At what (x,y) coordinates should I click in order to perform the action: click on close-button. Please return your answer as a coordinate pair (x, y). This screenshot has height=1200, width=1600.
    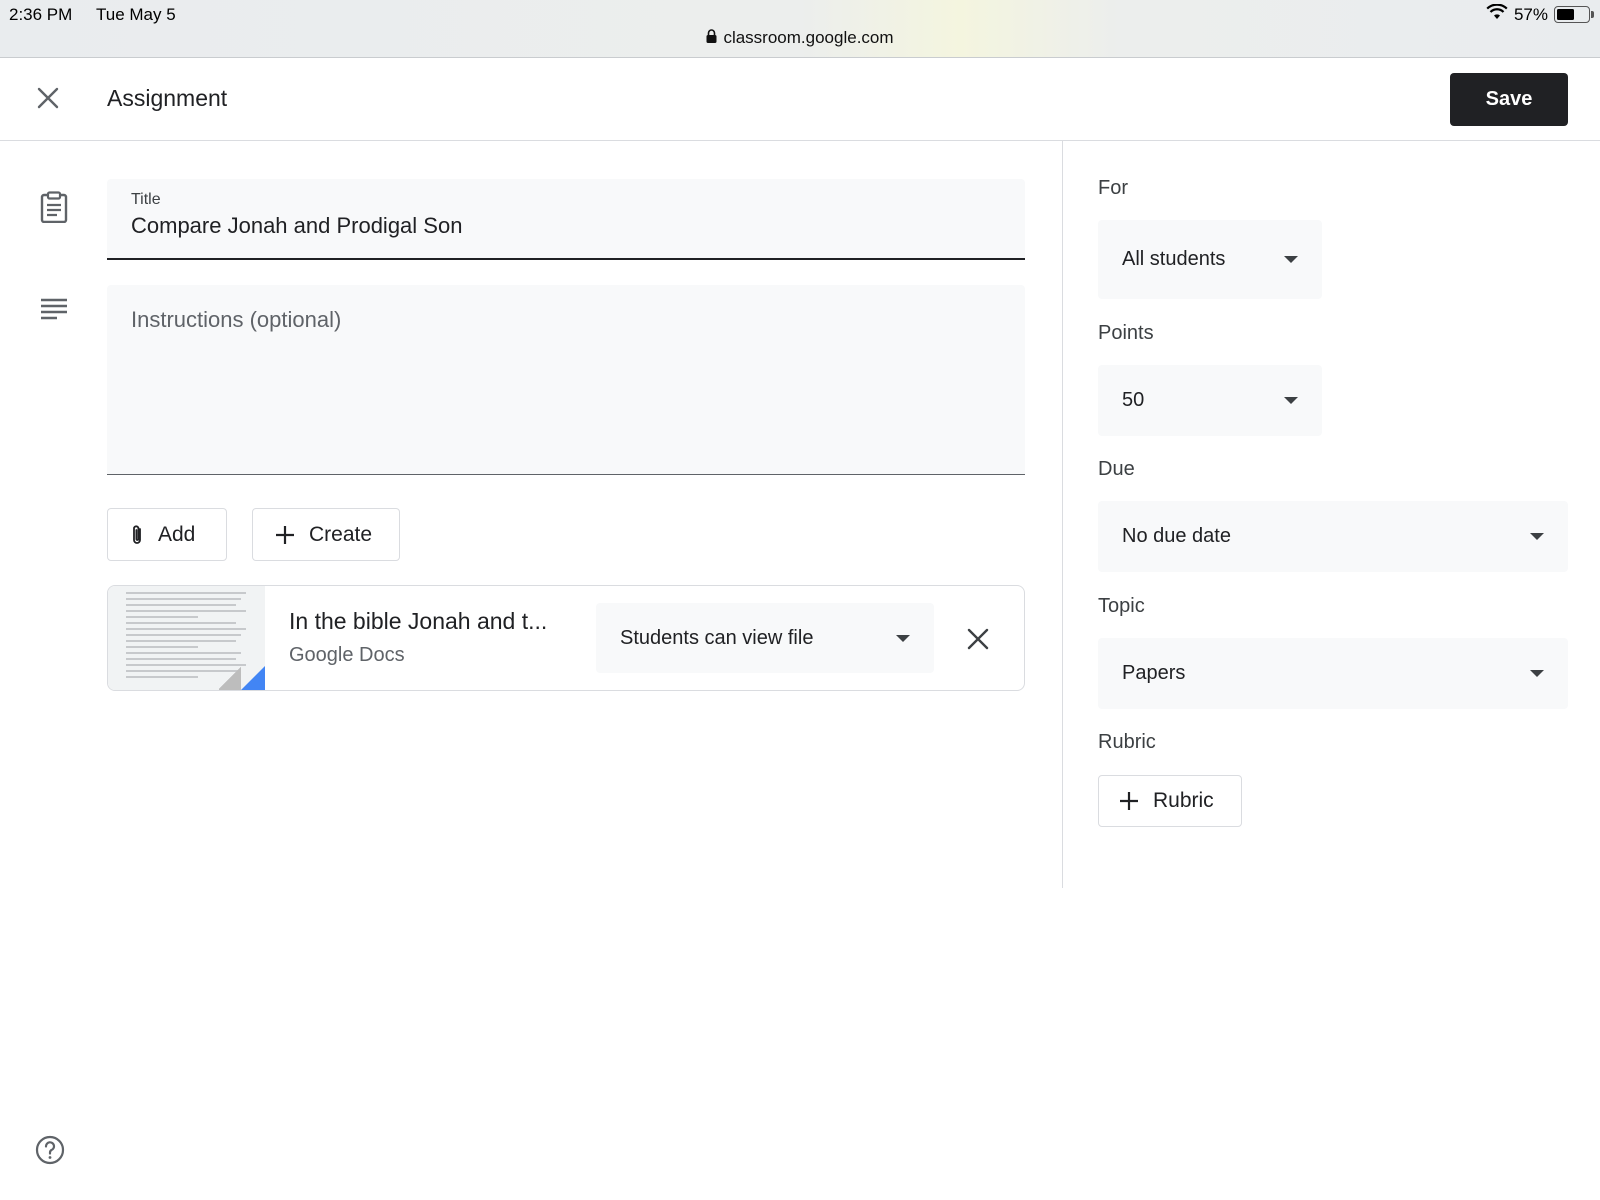
    Looking at the image, I should click on (48, 98).